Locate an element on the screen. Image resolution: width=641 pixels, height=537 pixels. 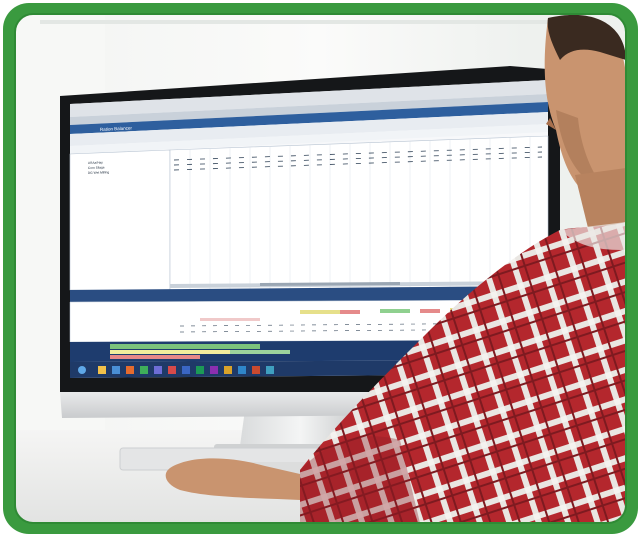
row-2-name: DG Wet Milling is located at coordinates (99, 172).